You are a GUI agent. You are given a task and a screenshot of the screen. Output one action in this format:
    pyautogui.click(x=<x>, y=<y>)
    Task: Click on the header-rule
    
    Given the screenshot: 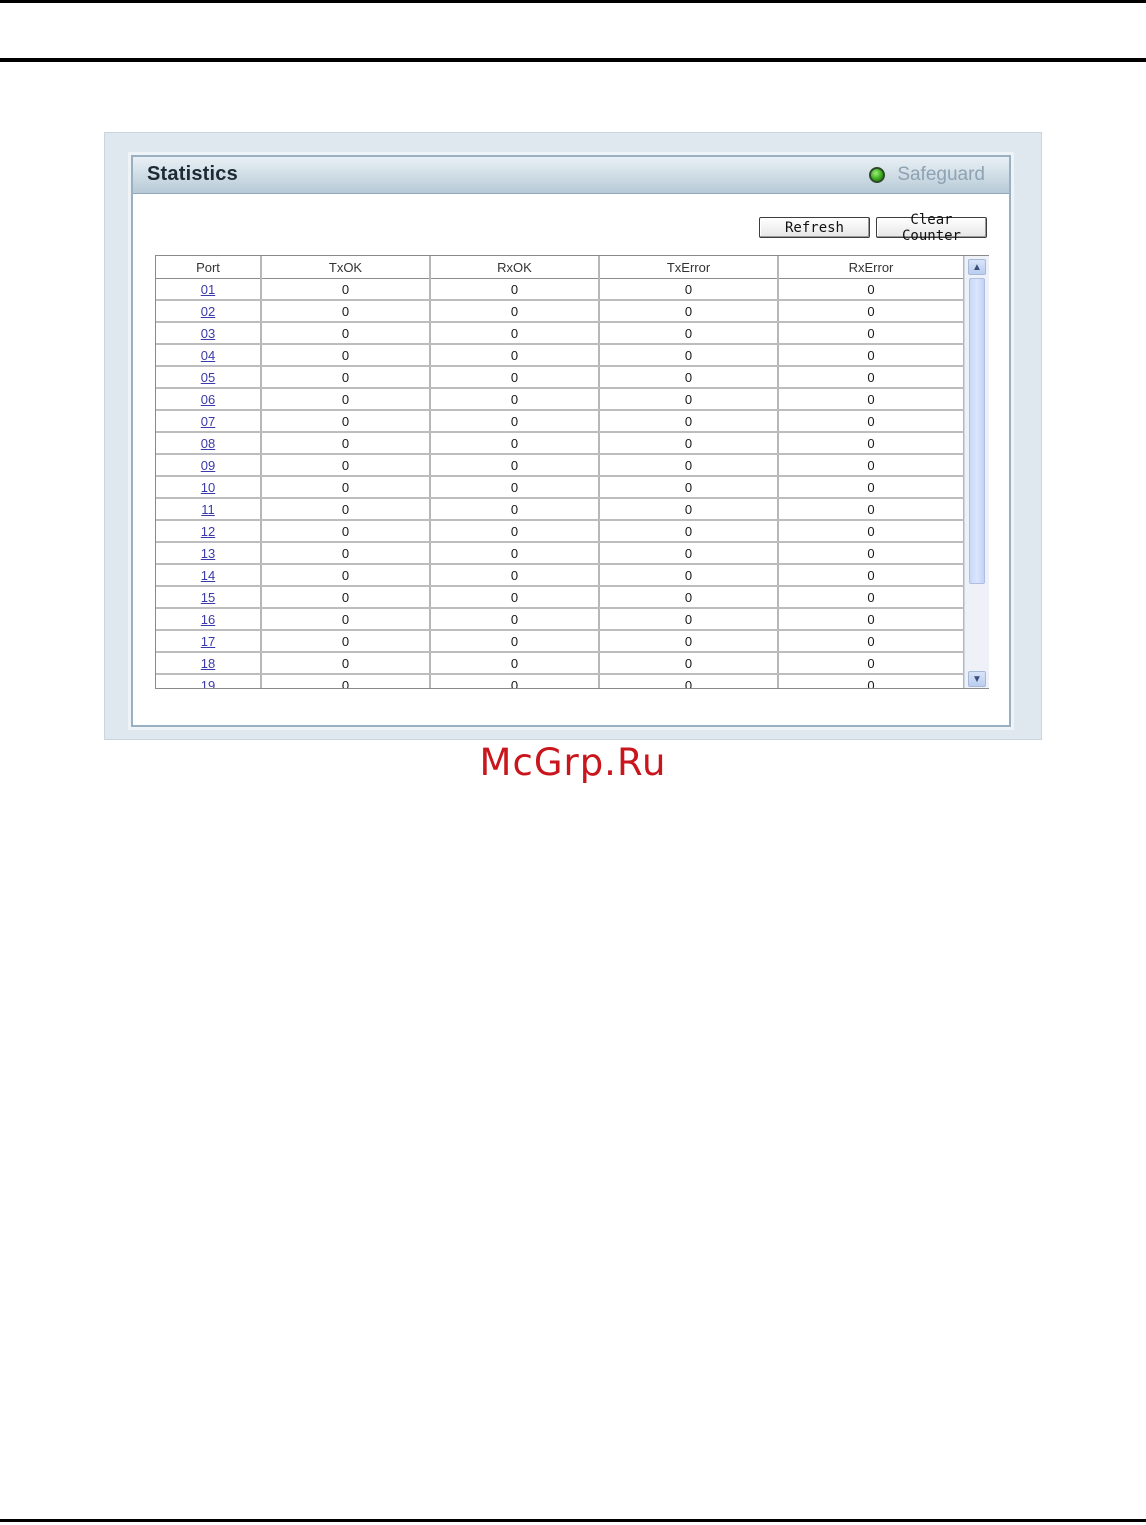 What is the action you would take?
    pyautogui.click(x=573, y=60)
    